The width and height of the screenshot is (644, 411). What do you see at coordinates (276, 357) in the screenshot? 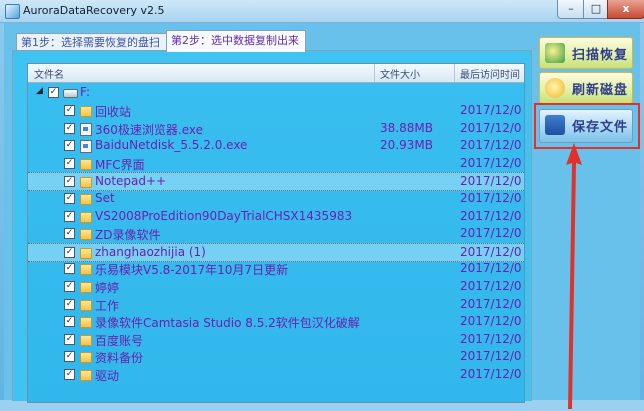
I see `list-item: ✓ 资料备份 2017/12/0` at bounding box center [276, 357].